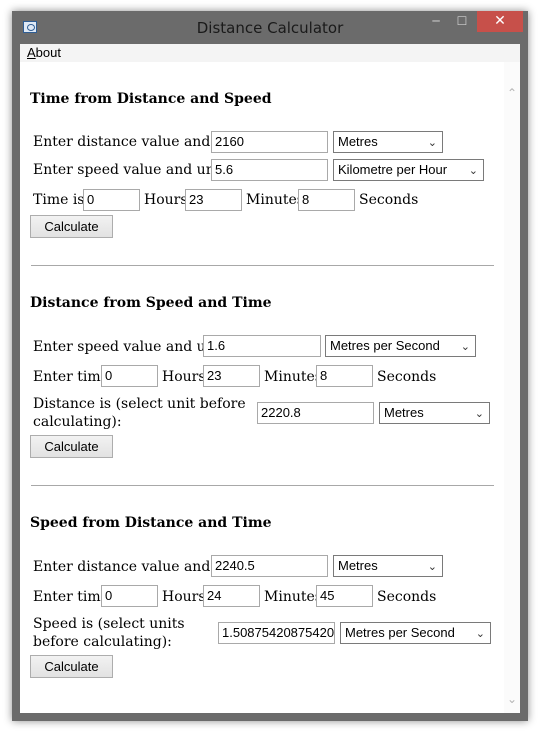 The width and height of the screenshot is (548, 741). What do you see at coordinates (151, 523) in the screenshot?
I see `speed-section-heading: Speed from Distance and Time` at bounding box center [151, 523].